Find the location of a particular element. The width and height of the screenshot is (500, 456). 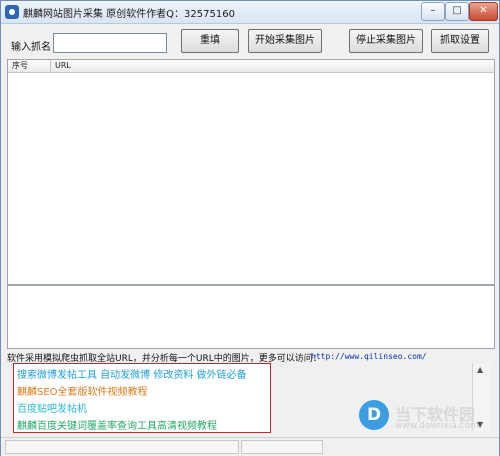

settings-button: 抓取设置 is located at coordinates (460, 41).